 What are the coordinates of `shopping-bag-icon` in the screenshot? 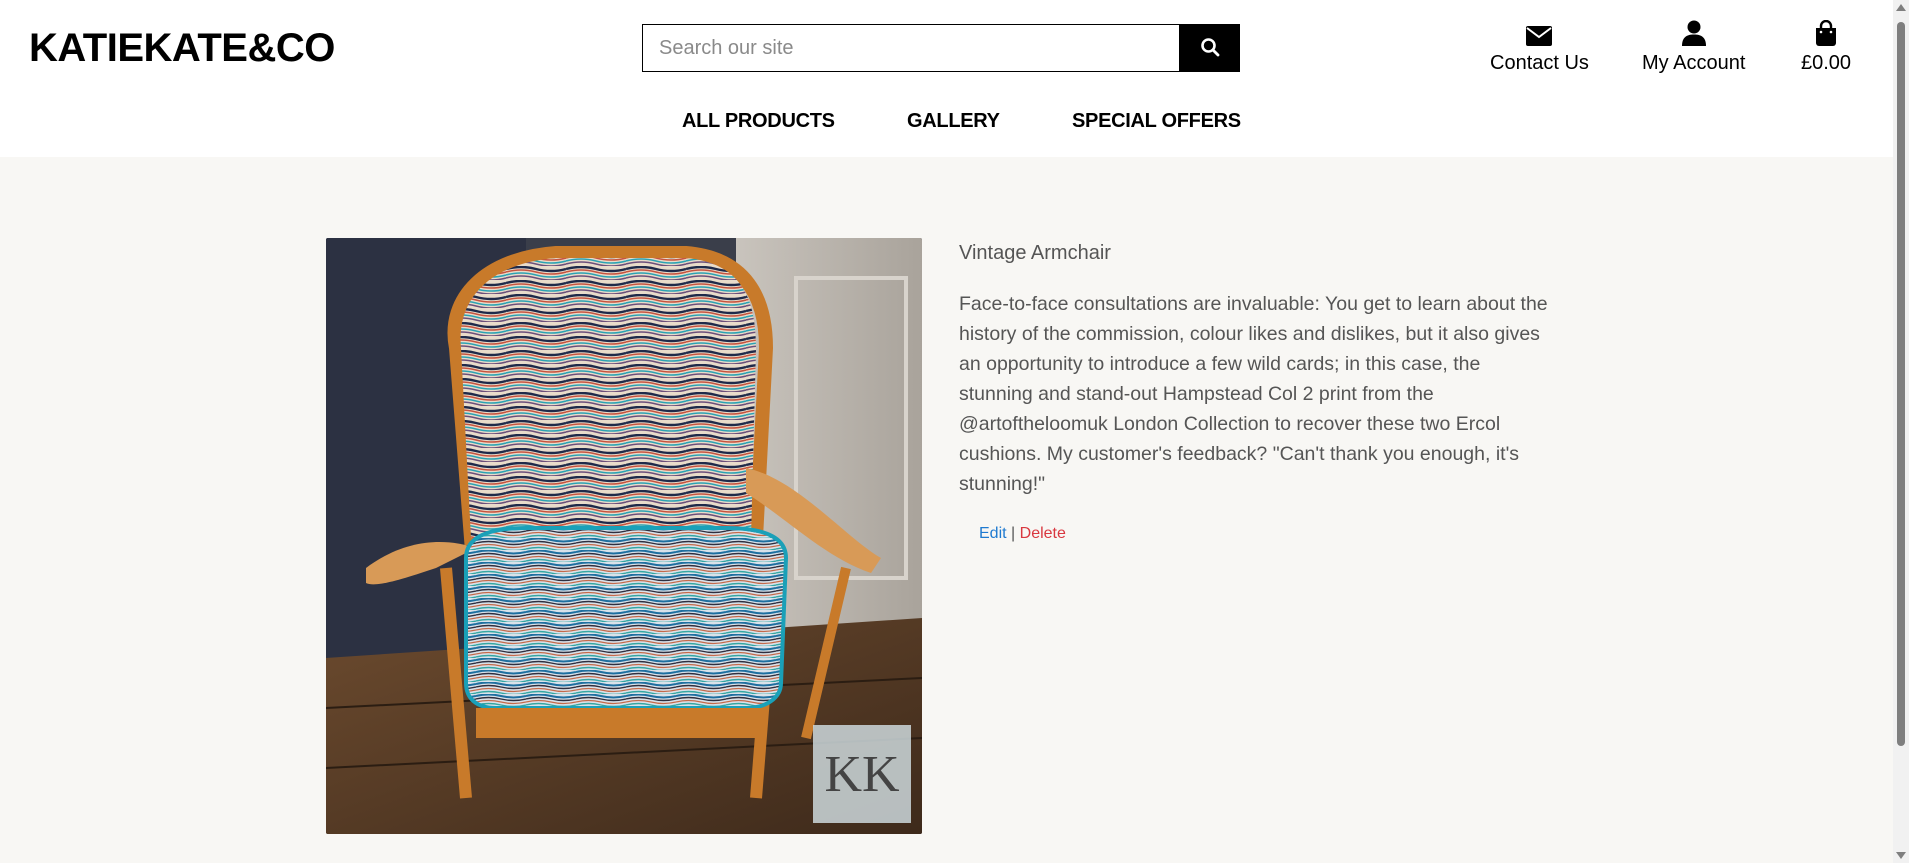 It's located at (1826, 32).